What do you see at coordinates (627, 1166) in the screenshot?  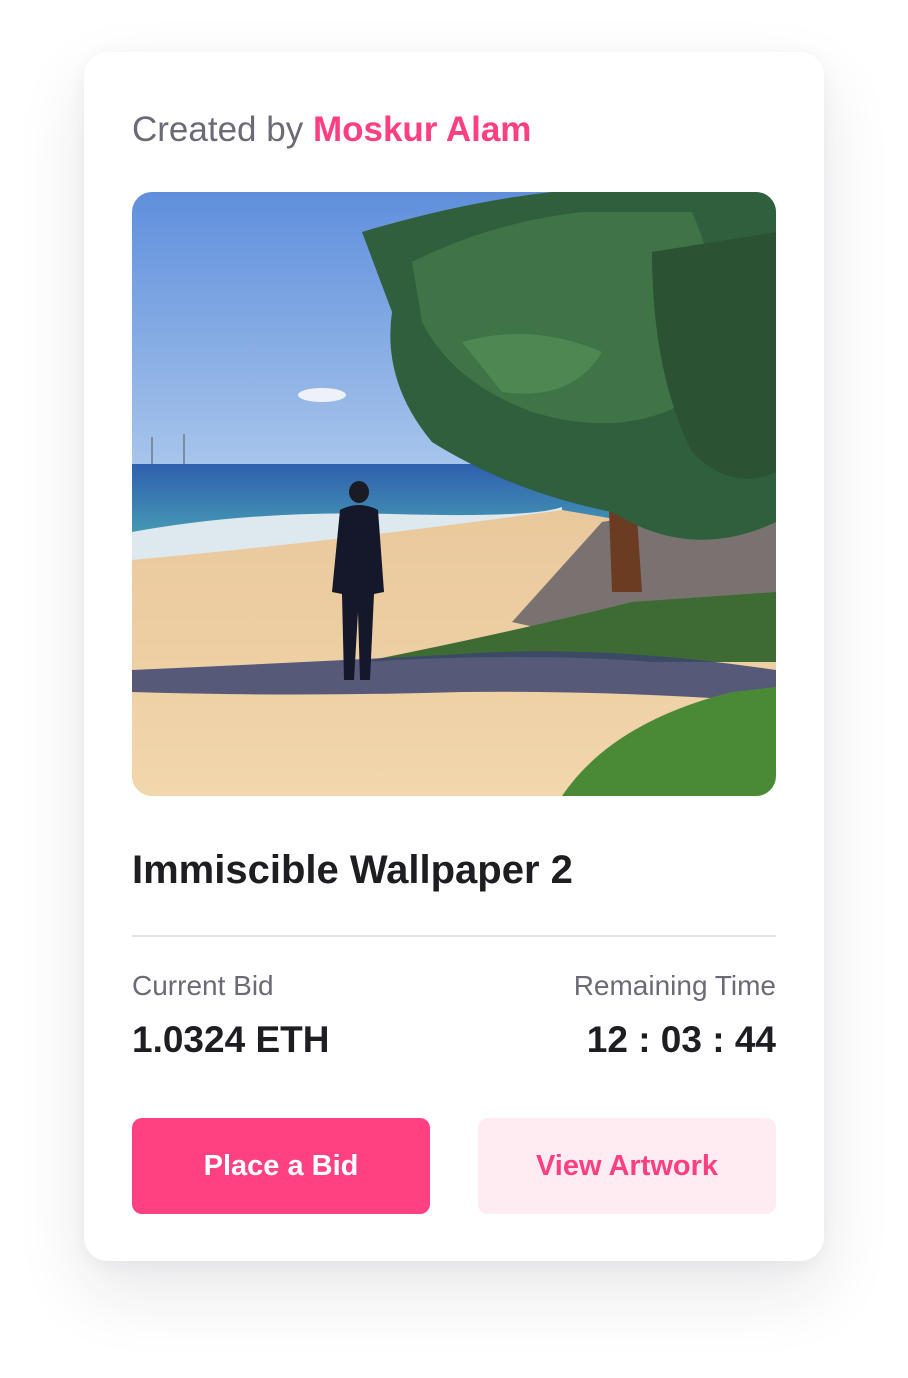 I see `view-artwork-button: View Artwork` at bounding box center [627, 1166].